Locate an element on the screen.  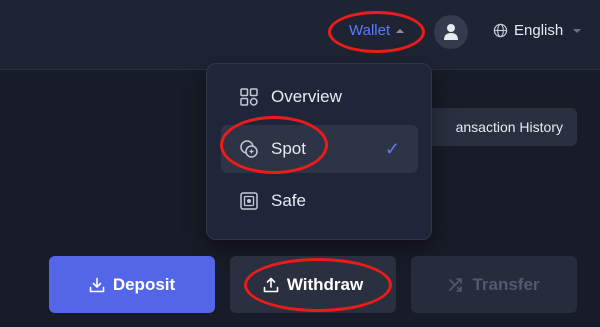
safe-icon is located at coordinates (249, 201).